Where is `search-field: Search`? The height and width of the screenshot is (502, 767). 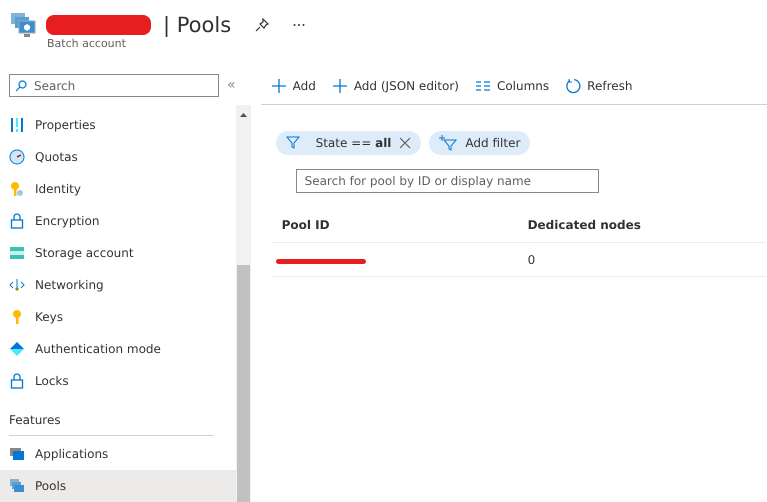
search-field: Search is located at coordinates (114, 85).